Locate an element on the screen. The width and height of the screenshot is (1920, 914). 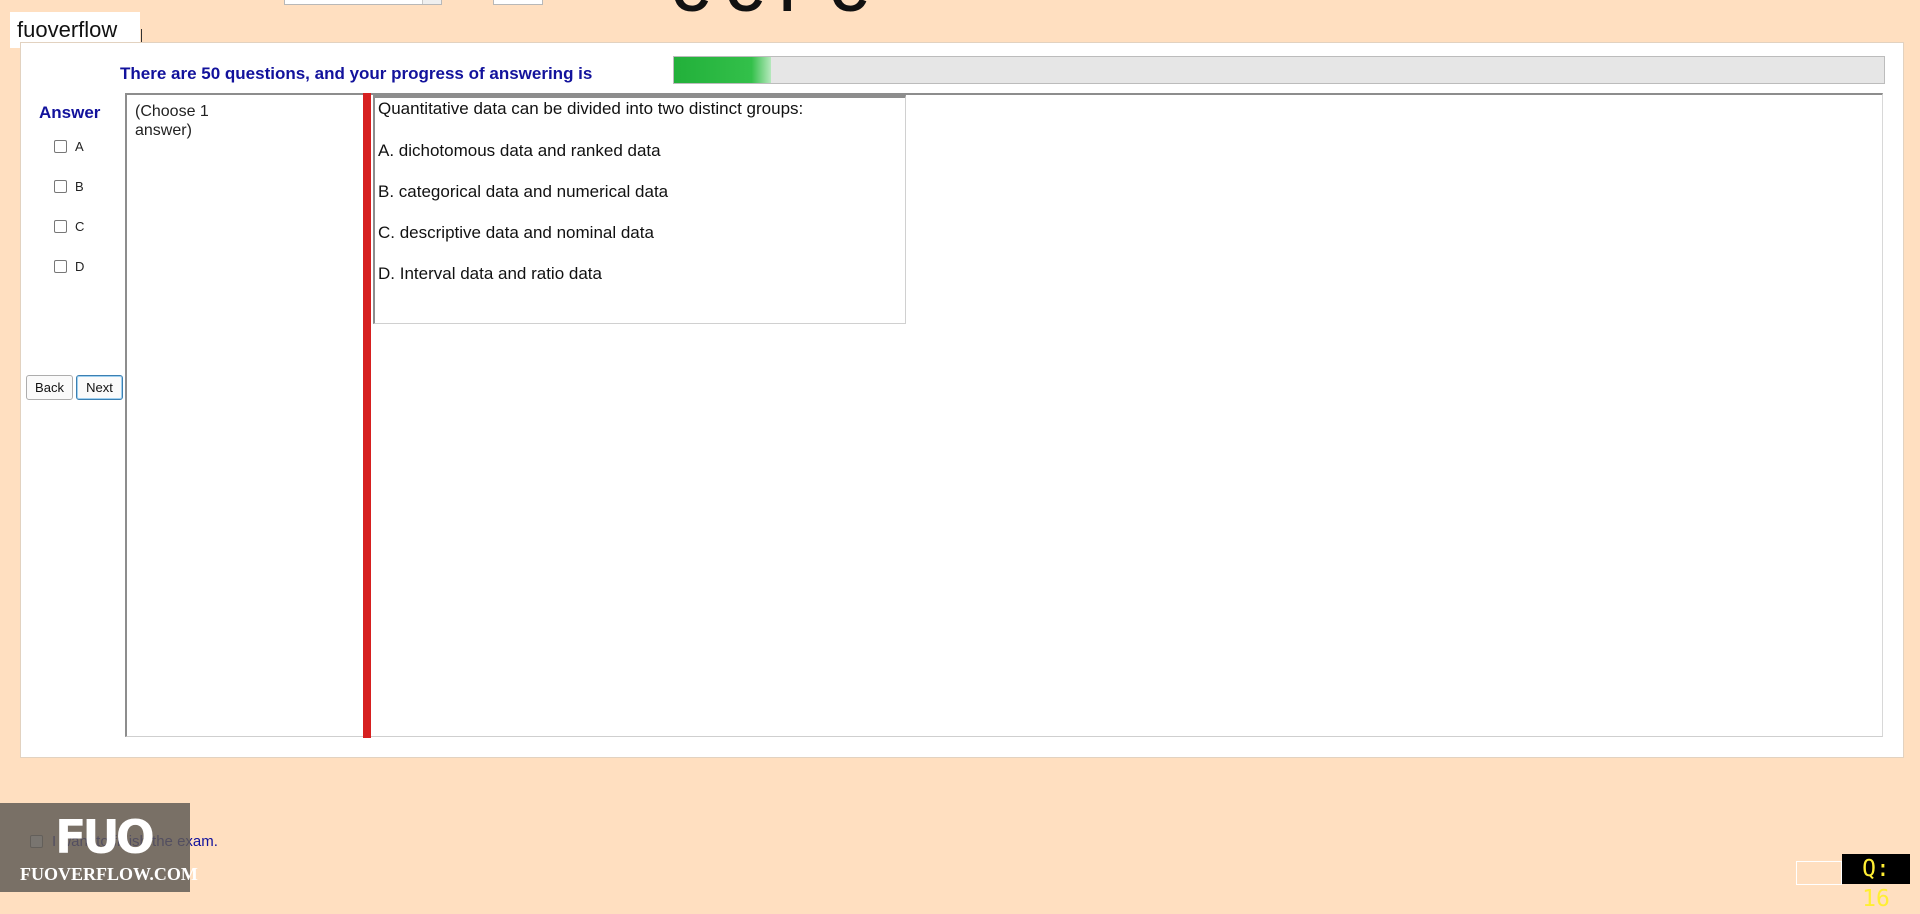
choose-hint: (Choose 1 answer) is located at coordinates (172, 121).